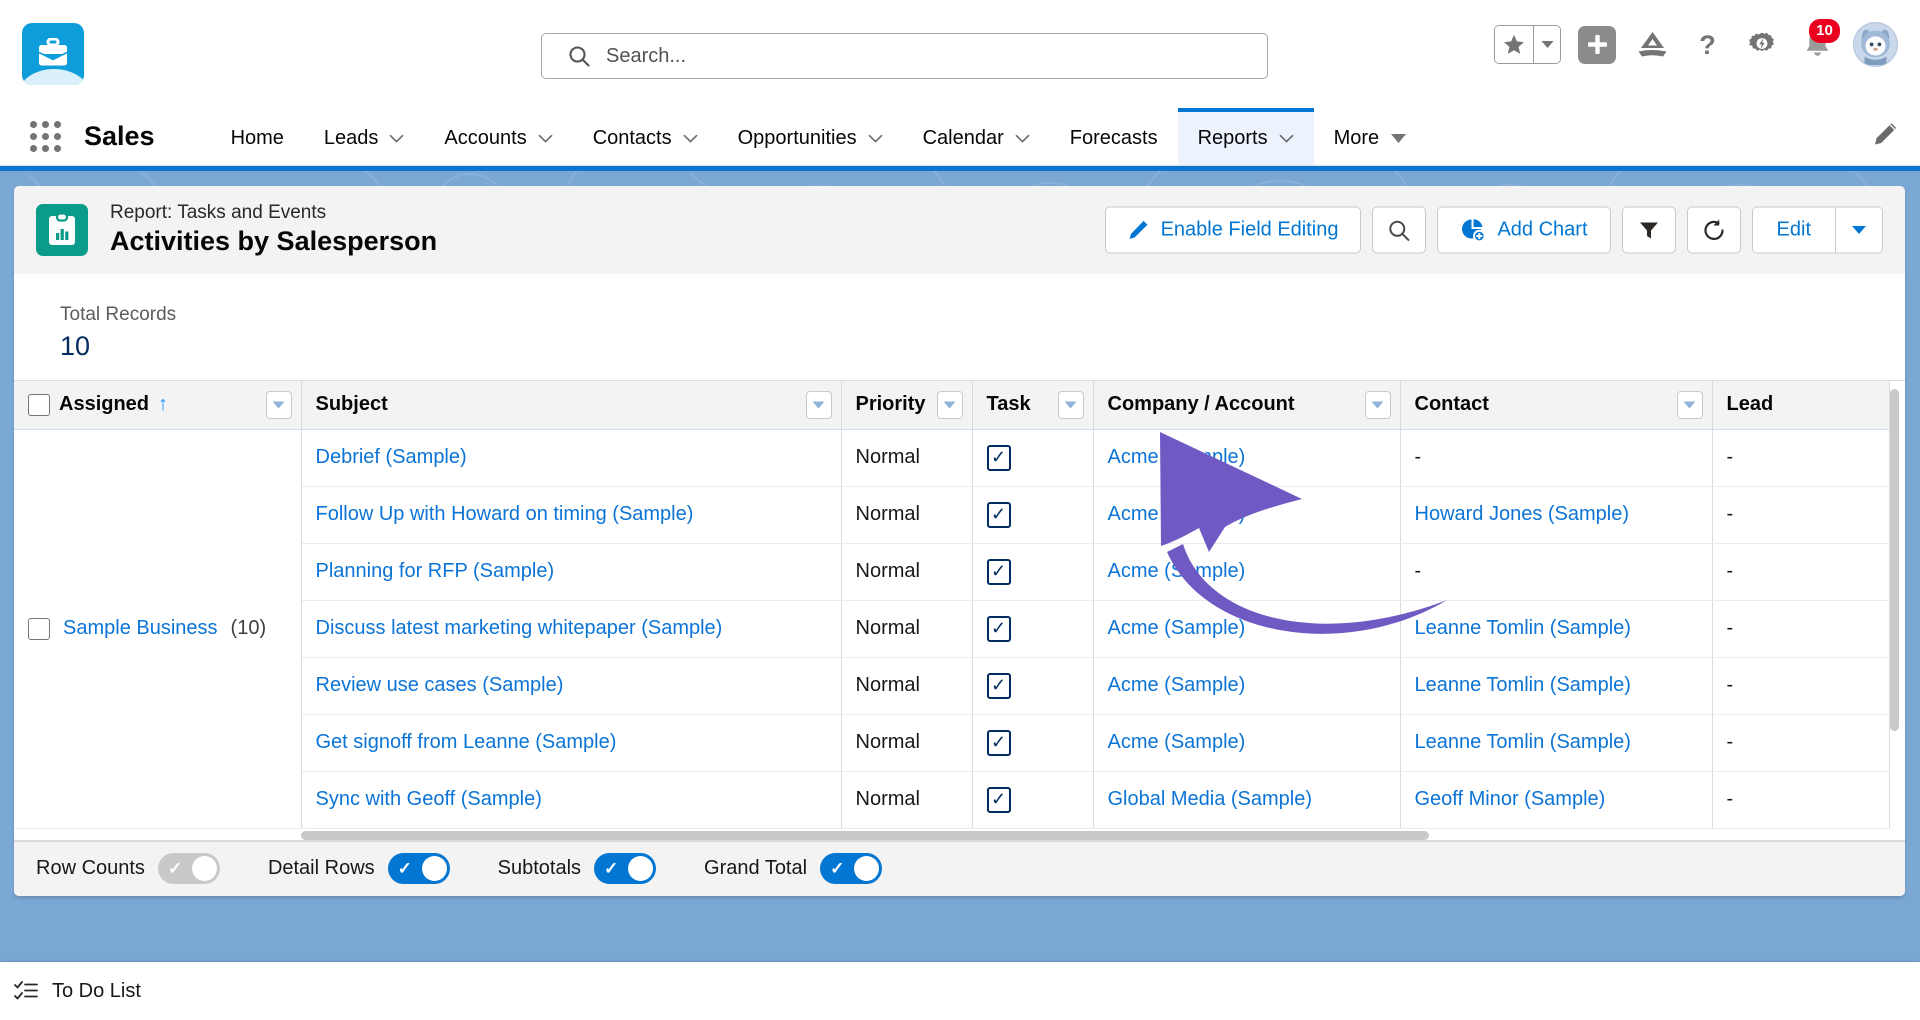 This screenshot has height=1020, width=1920. I want to click on toggle-subtotals: Subtotals ✓, so click(577, 868).